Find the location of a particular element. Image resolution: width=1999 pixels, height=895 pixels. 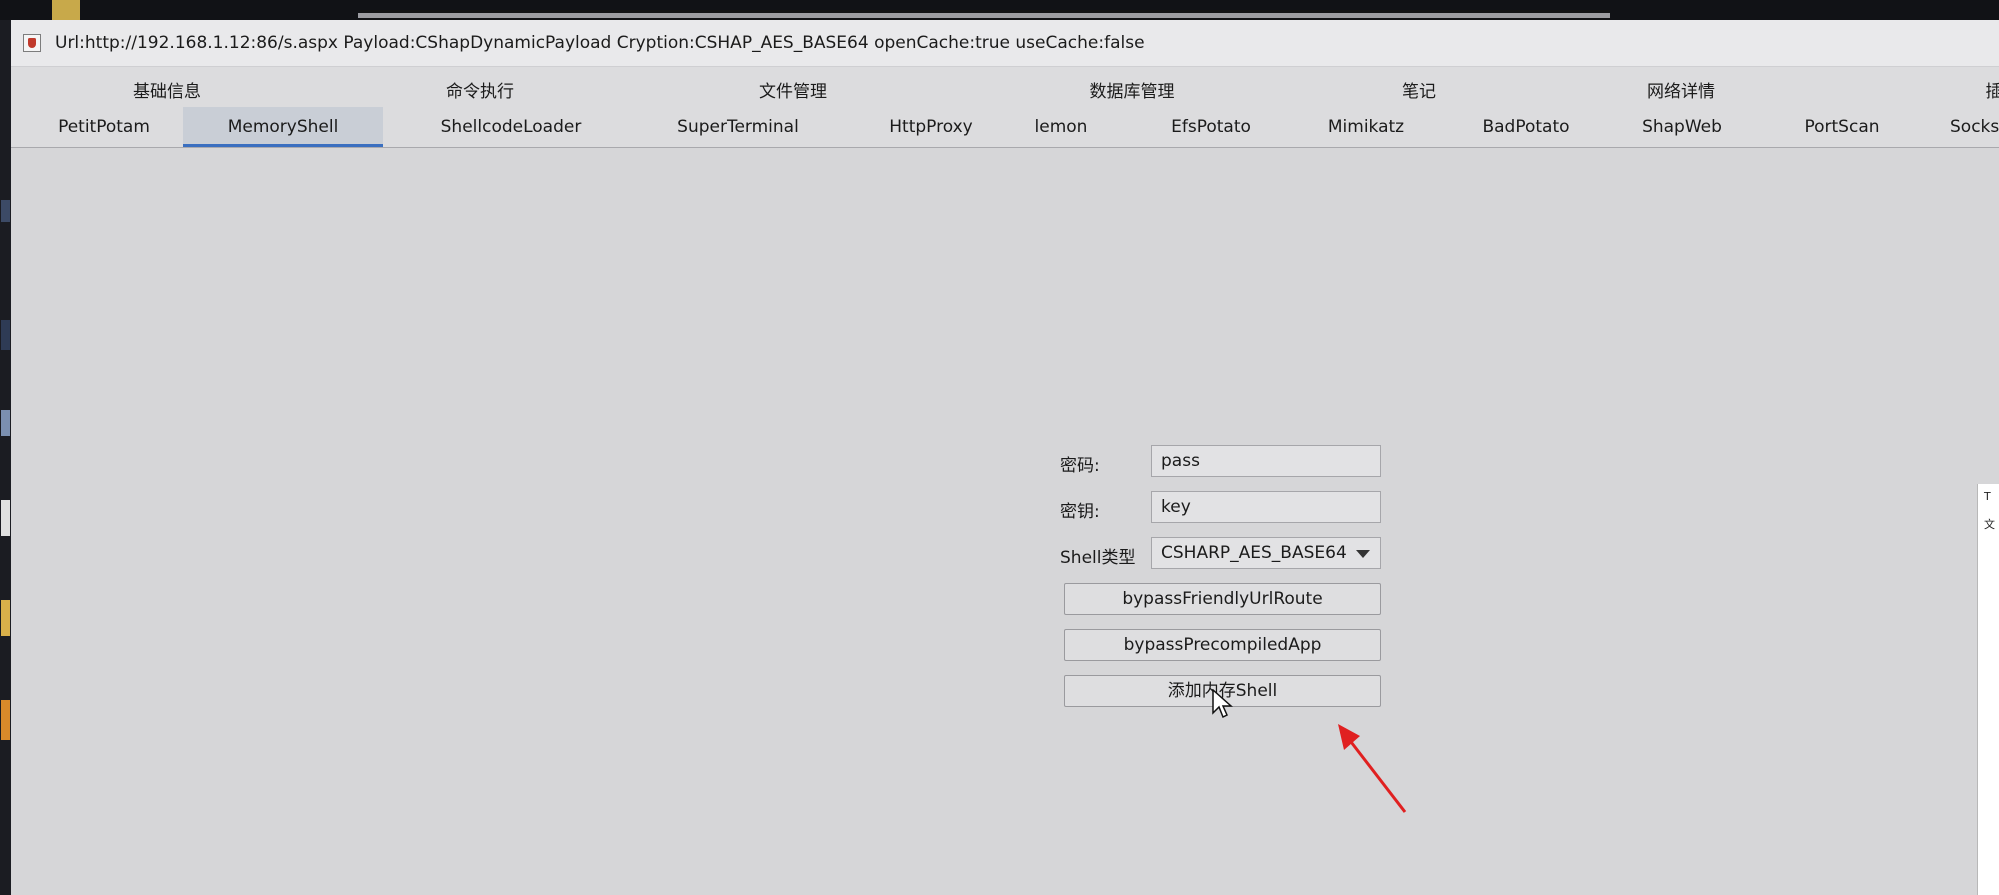

desktop-top-strip is located at coordinates (999, 10).